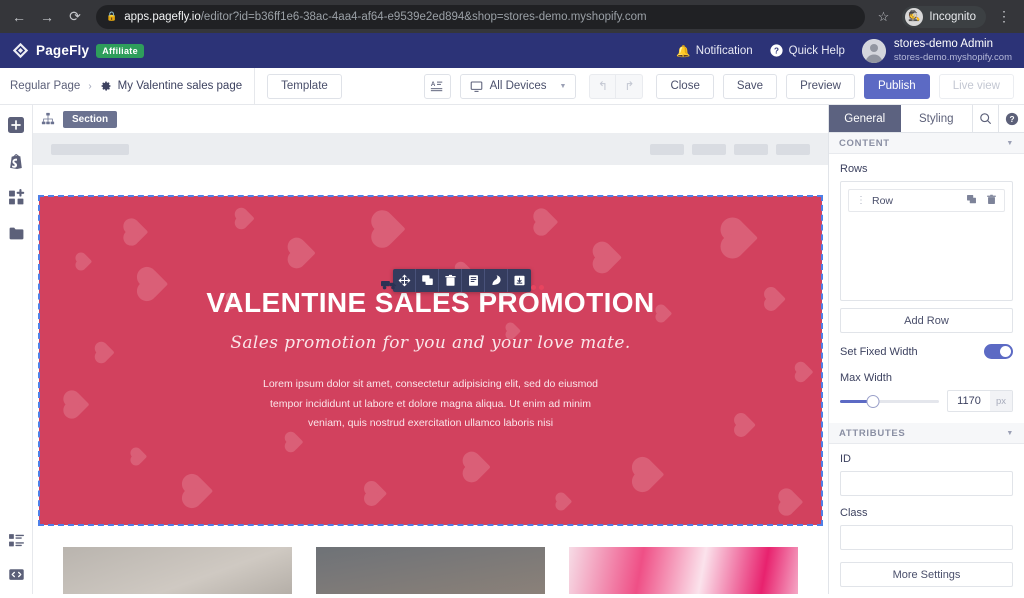  Describe the element at coordinates (936, 118) in the screenshot. I see `tab-styling: Styling` at that location.